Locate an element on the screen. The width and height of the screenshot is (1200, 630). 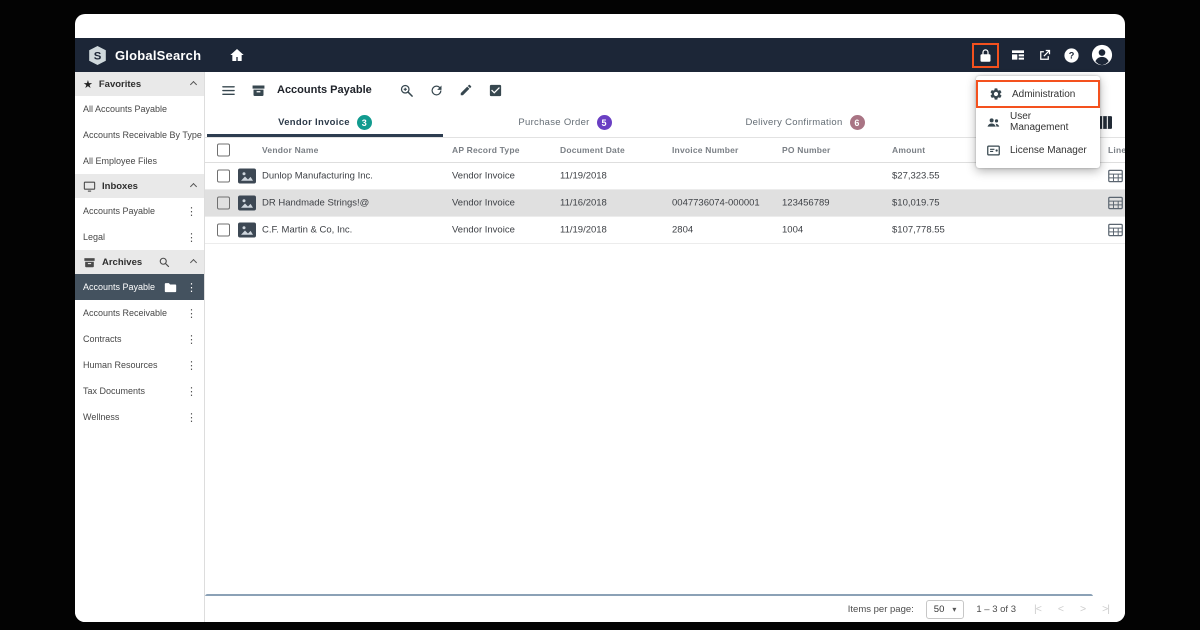
cell-po-number: 123456789 is located at coordinates (806, 203).